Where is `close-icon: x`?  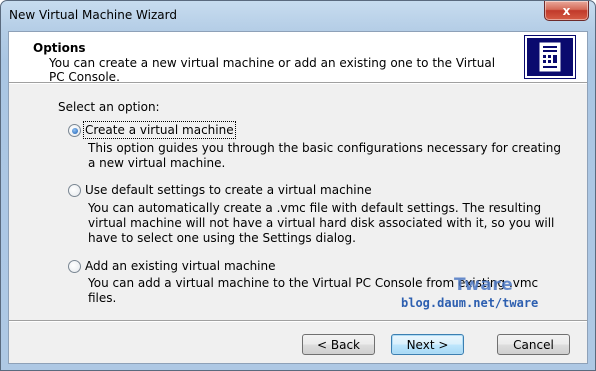 close-icon: x is located at coordinates (566, 10).